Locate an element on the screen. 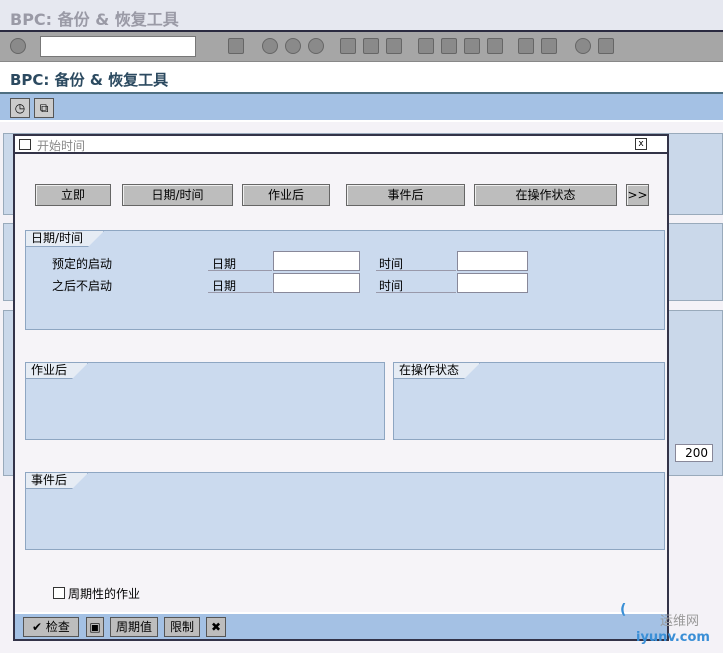 The height and width of the screenshot is (653, 723). watermark-url: iyunv.com is located at coordinates (673, 637).